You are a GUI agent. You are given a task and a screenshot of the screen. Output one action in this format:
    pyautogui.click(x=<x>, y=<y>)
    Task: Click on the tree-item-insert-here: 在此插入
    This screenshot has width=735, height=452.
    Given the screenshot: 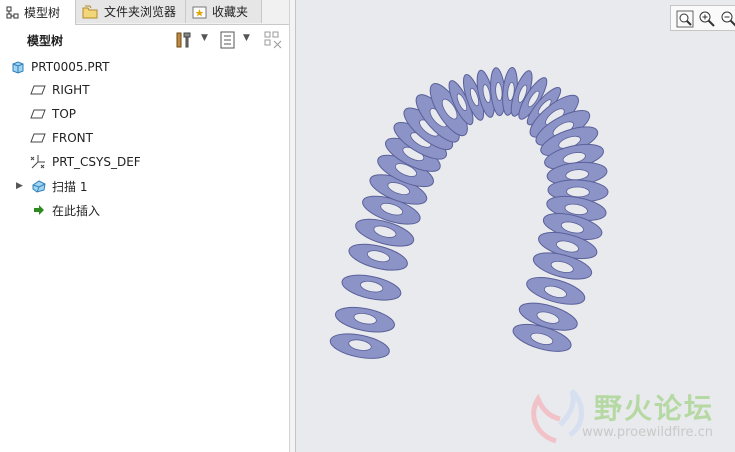 What is the action you would take?
    pyautogui.click(x=144, y=210)
    